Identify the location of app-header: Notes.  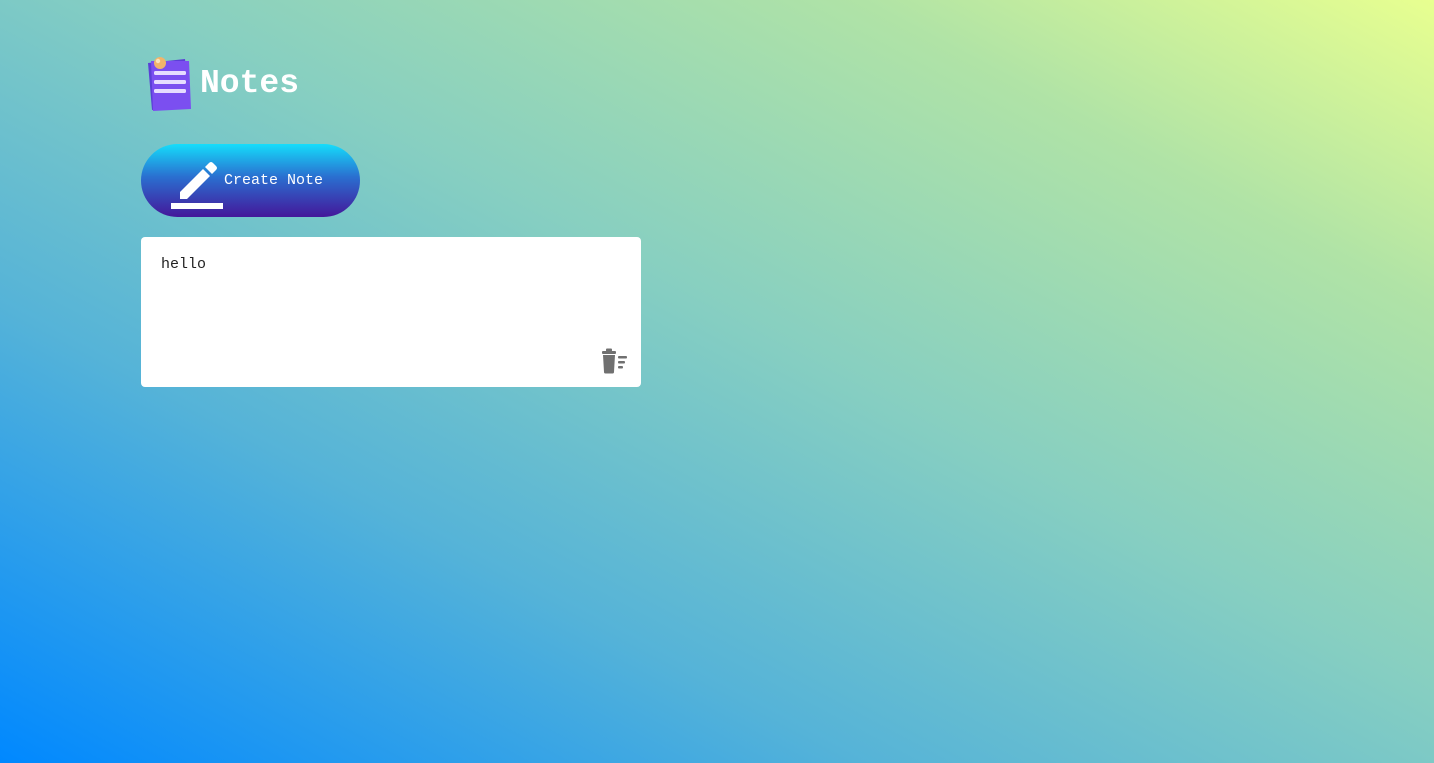
(222, 84).